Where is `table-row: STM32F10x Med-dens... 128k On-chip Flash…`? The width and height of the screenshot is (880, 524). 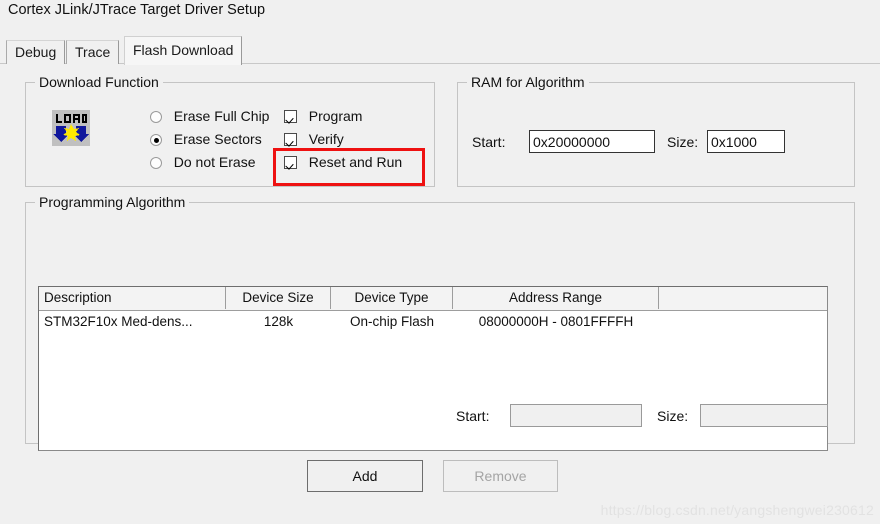
table-row: STM32F10x Med-dens... 128k On-chip Flash… is located at coordinates (433, 322).